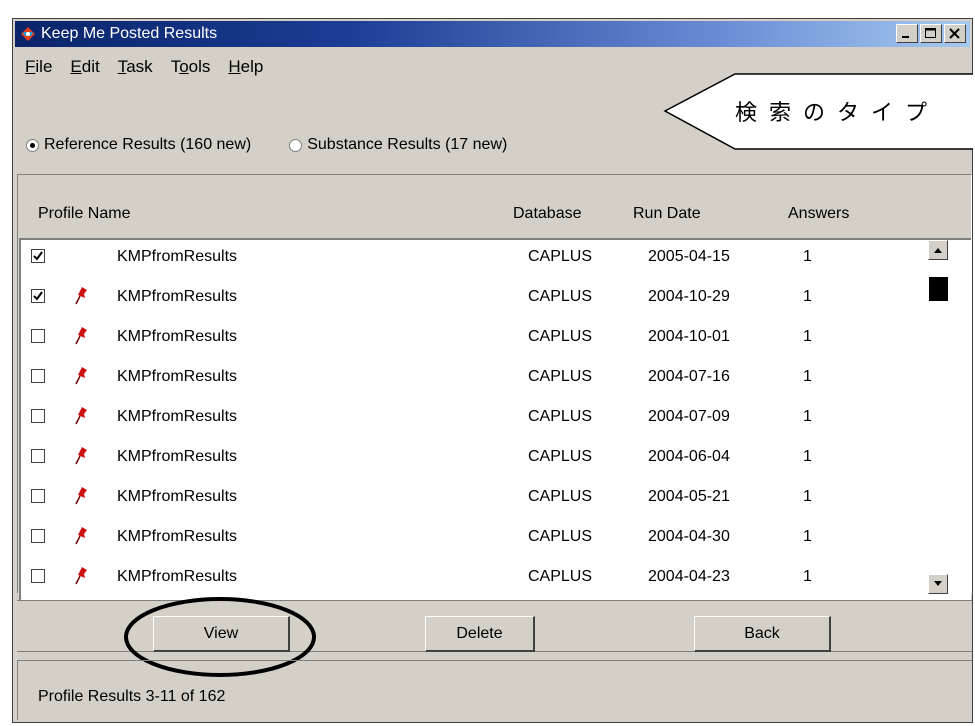  I want to click on column-profile-name: Profile Name, so click(84, 214).